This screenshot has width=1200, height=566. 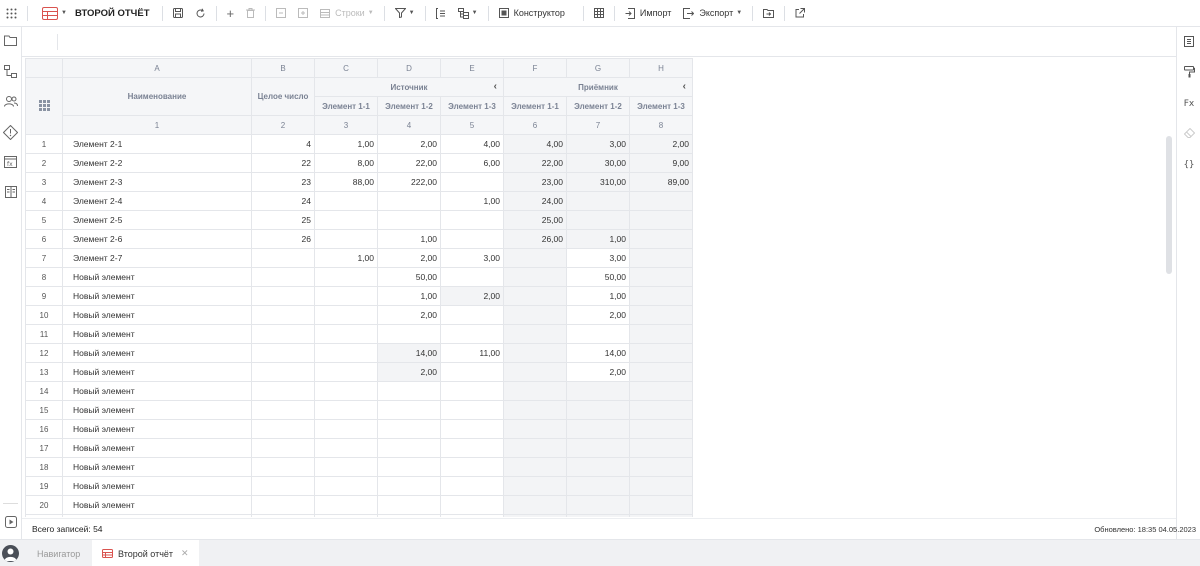 What do you see at coordinates (157, 239) in the screenshot?
I see `cell-name: Элемент 2-6` at bounding box center [157, 239].